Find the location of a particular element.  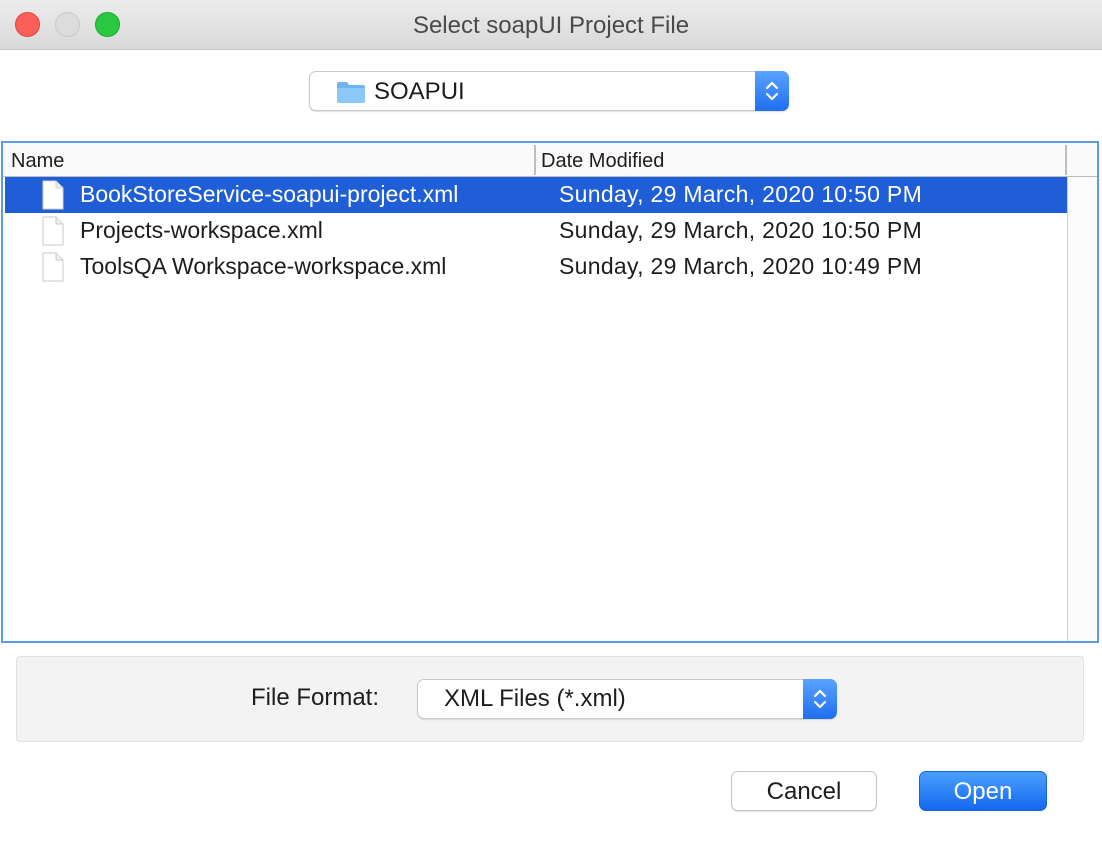

file-date-modified: Sunday, 29 March, 2020 10:49 PM is located at coordinates (741, 266).